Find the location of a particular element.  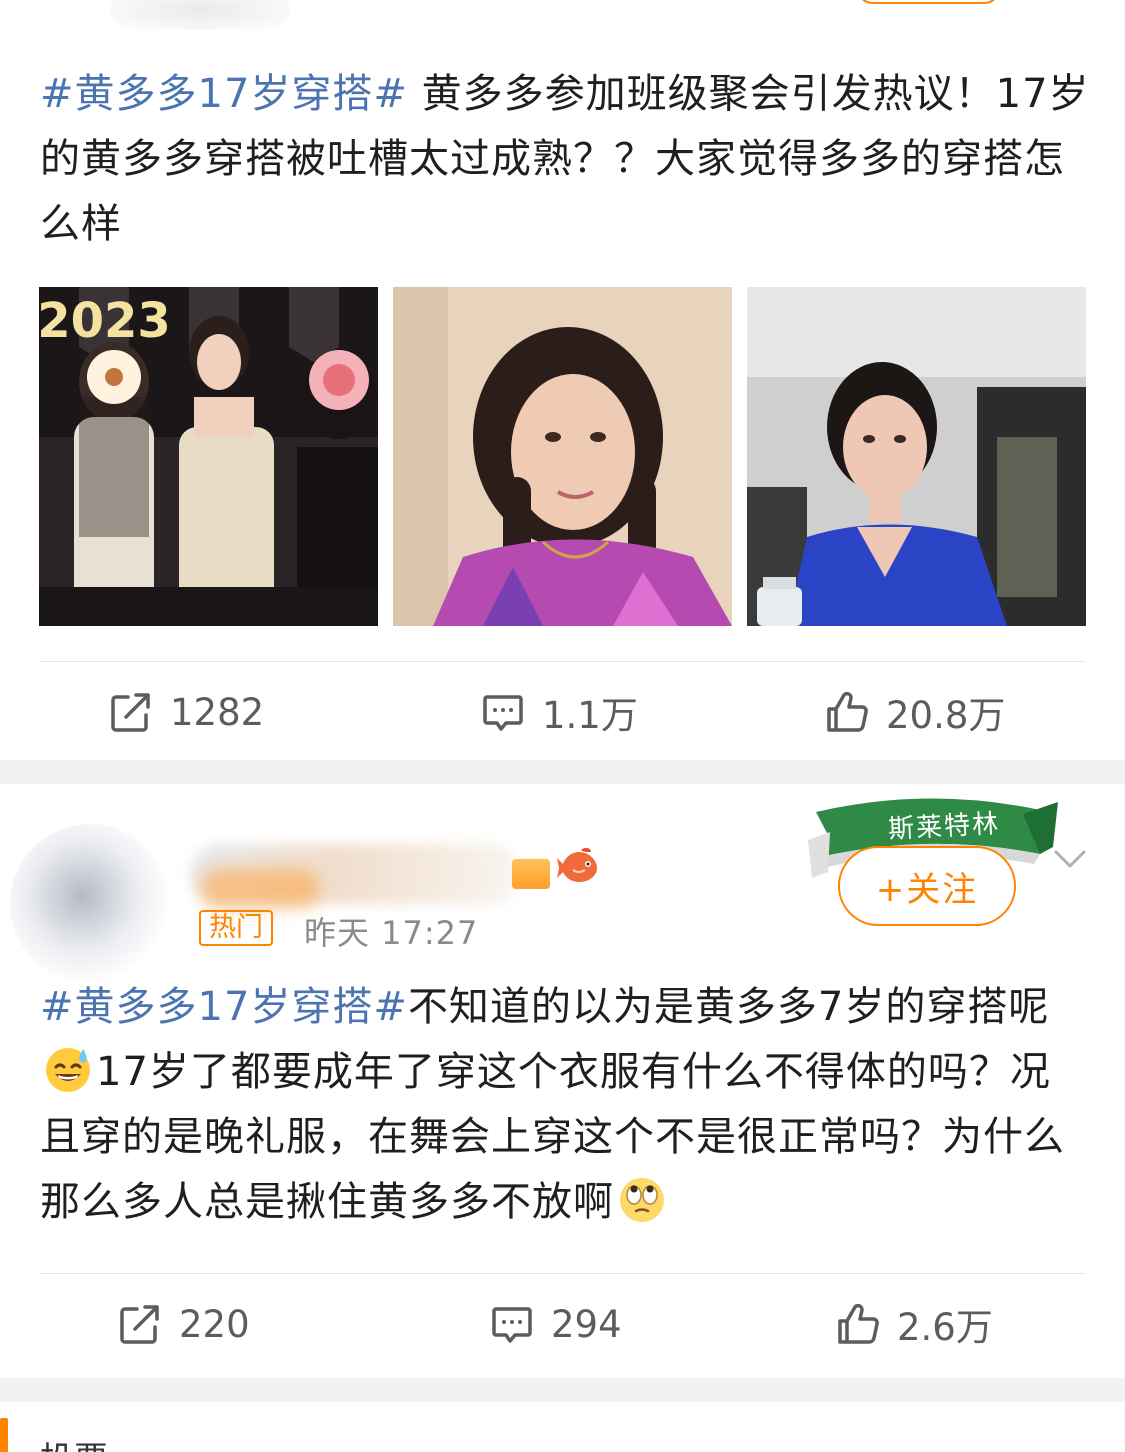

repost-button: 220 is located at coordinates (183, 1324).